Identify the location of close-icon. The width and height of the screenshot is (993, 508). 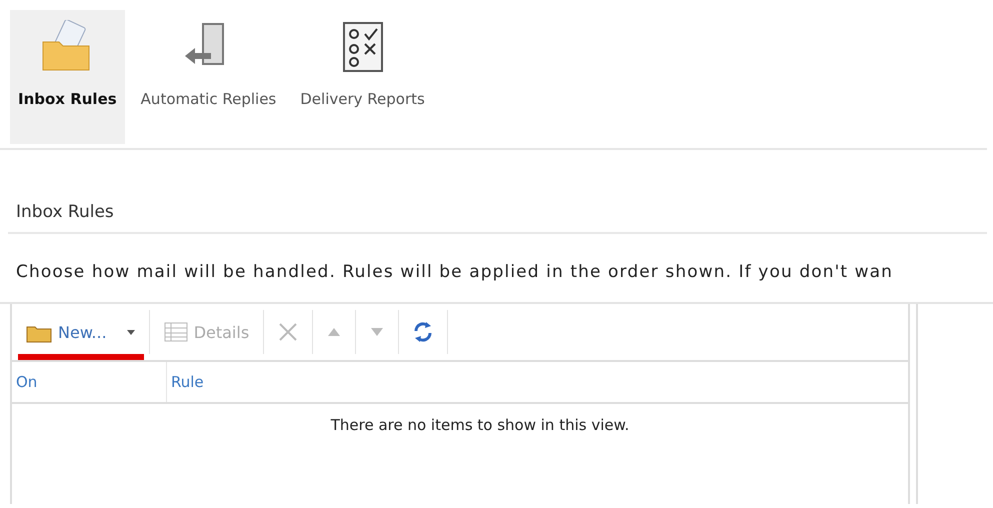
(288, 332).